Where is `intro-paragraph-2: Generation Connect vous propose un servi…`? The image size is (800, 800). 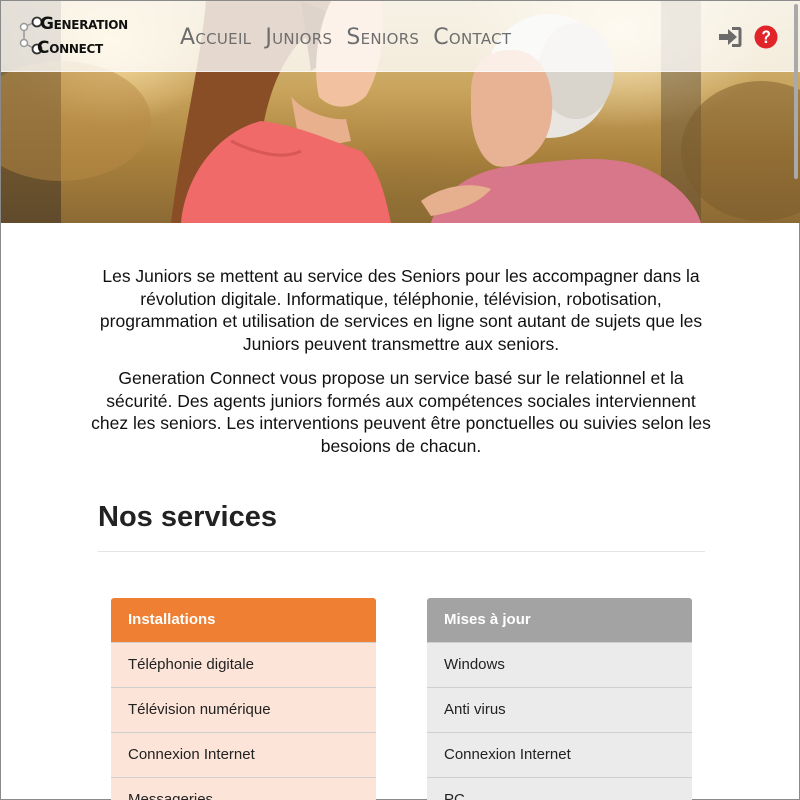
intro-paragraph-2: Generation Connect vous propose un servi… is located at coordinates (401, 412).